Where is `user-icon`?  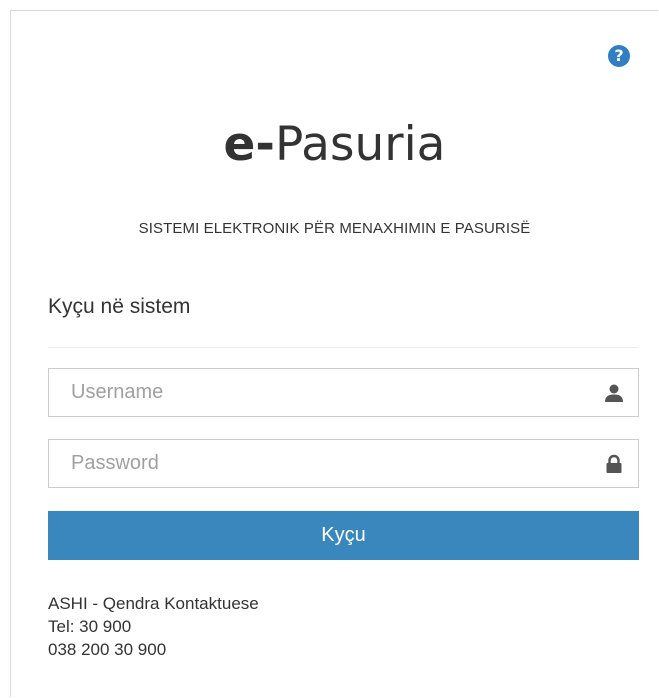
user-icon is located at coordinates (614, 393).